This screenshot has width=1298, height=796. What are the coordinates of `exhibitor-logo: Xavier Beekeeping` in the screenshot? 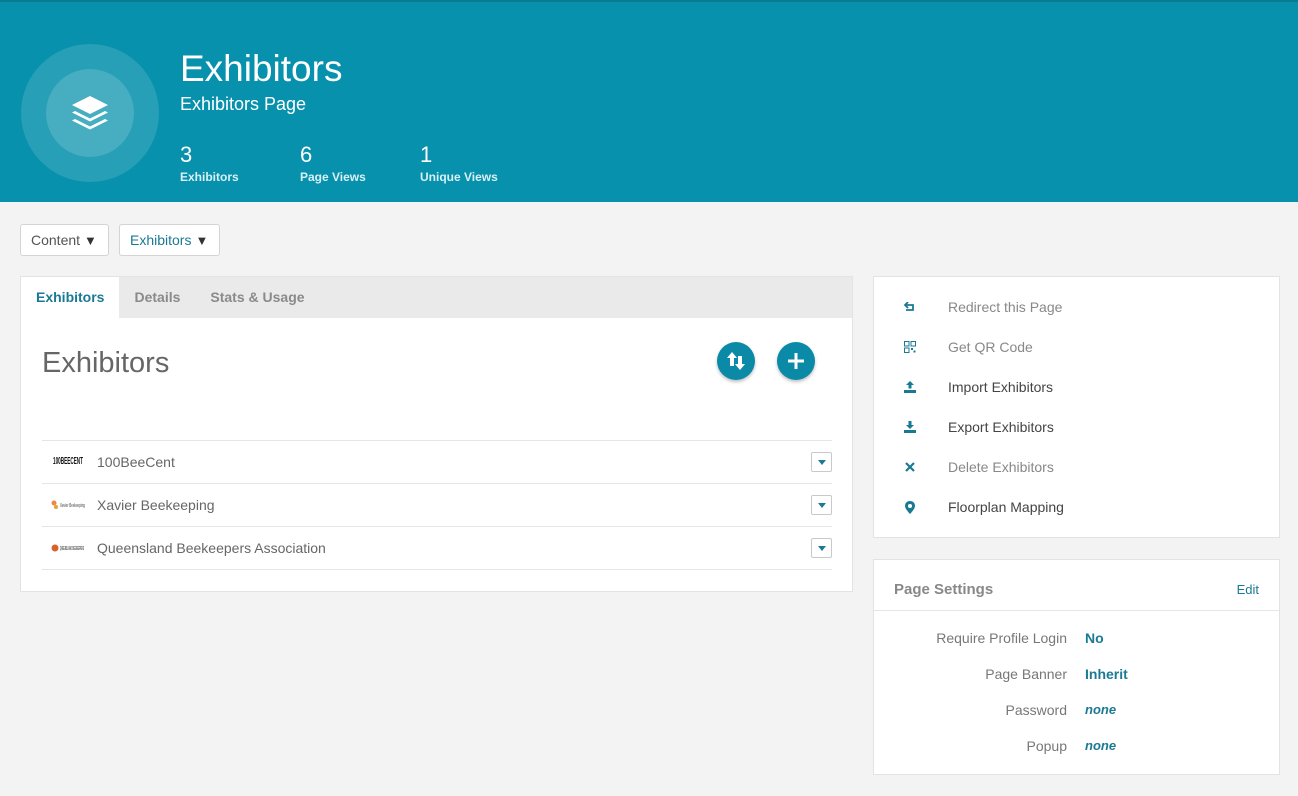 It's located at (68, 505).